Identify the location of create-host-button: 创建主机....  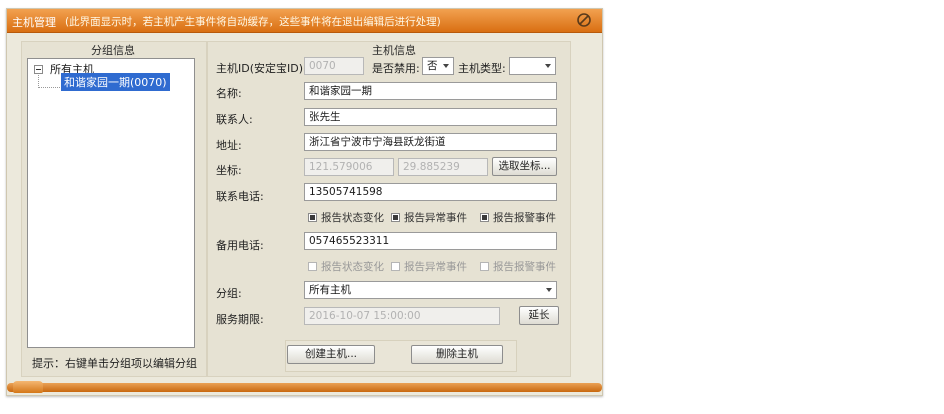
(331, 354).